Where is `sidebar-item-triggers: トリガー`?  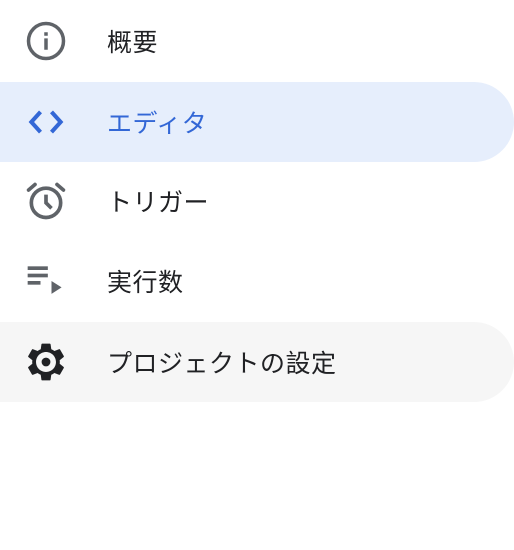
sidebar-item-triggers: トリガー is located at coordinates (257, 201).